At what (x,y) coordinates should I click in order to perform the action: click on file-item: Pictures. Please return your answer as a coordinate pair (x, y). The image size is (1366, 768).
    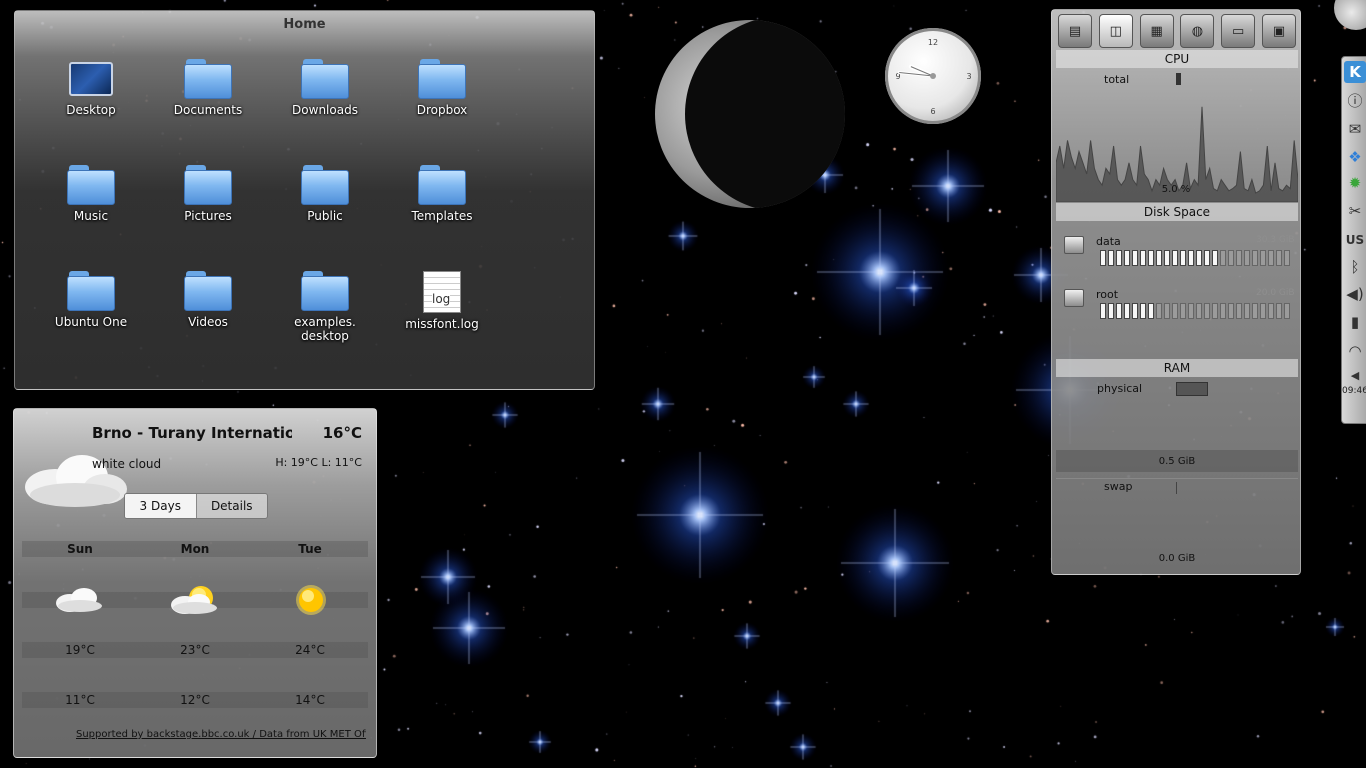
    Looking at the image, I should click on (208, 194).